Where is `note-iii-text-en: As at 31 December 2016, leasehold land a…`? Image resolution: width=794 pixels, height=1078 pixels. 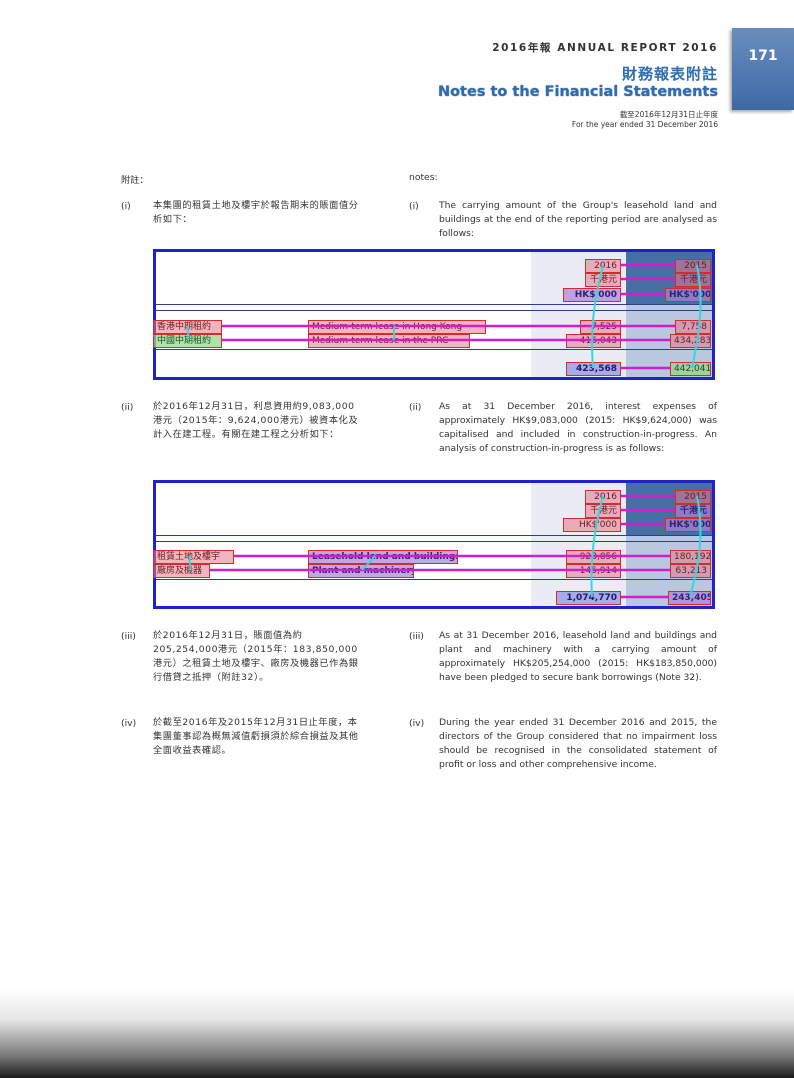 note-iii-text-en: As at 31 December 2016, leasehold land a… is located at coordinates (578, 656).